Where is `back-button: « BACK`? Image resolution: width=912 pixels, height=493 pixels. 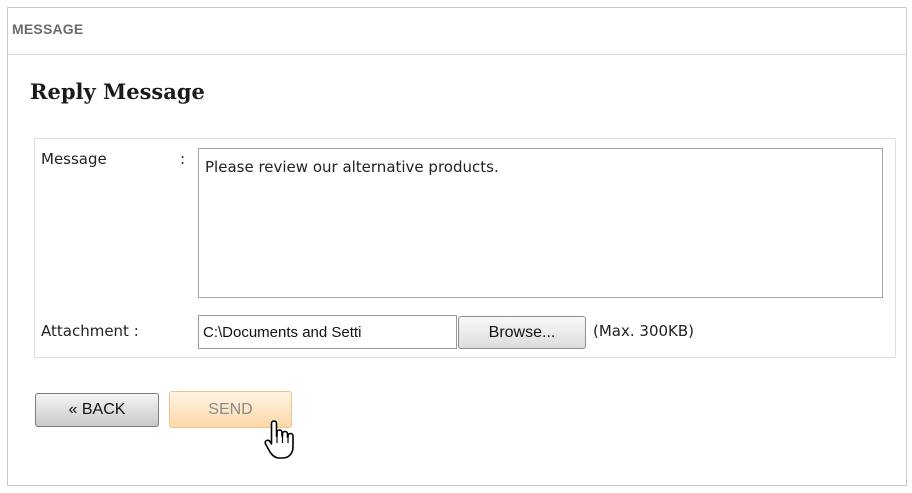 back-button: « BACK is located at coordinates (97, 410).